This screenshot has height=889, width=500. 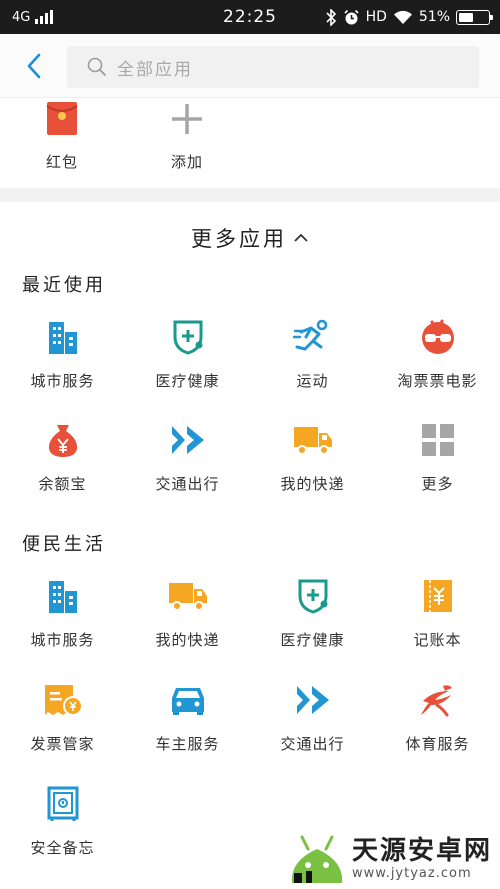 I want to click on movie-glasses-icon, so click(x=438, y=337).